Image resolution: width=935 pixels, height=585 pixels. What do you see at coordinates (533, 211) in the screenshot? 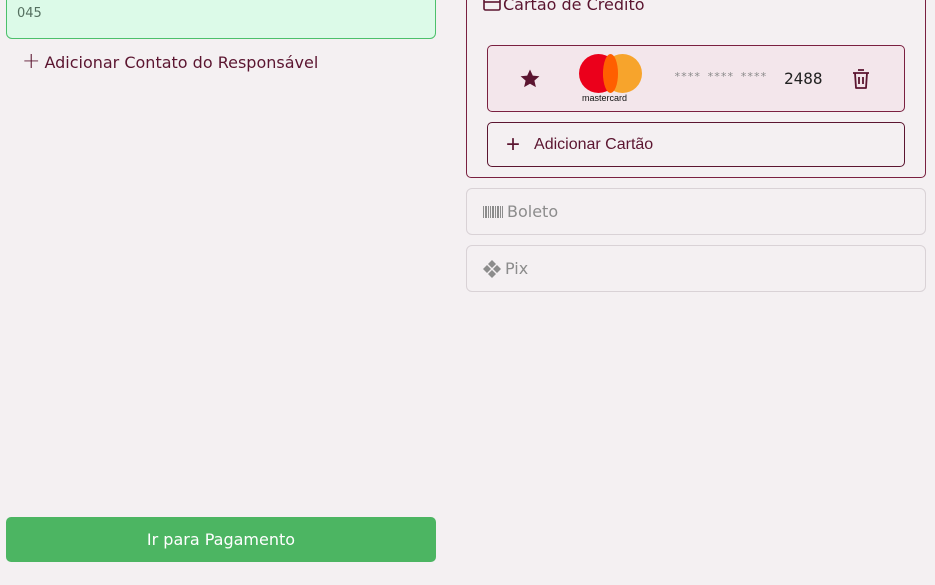
I see `boleto-label: Boleto` at bounding box center [533, 211].